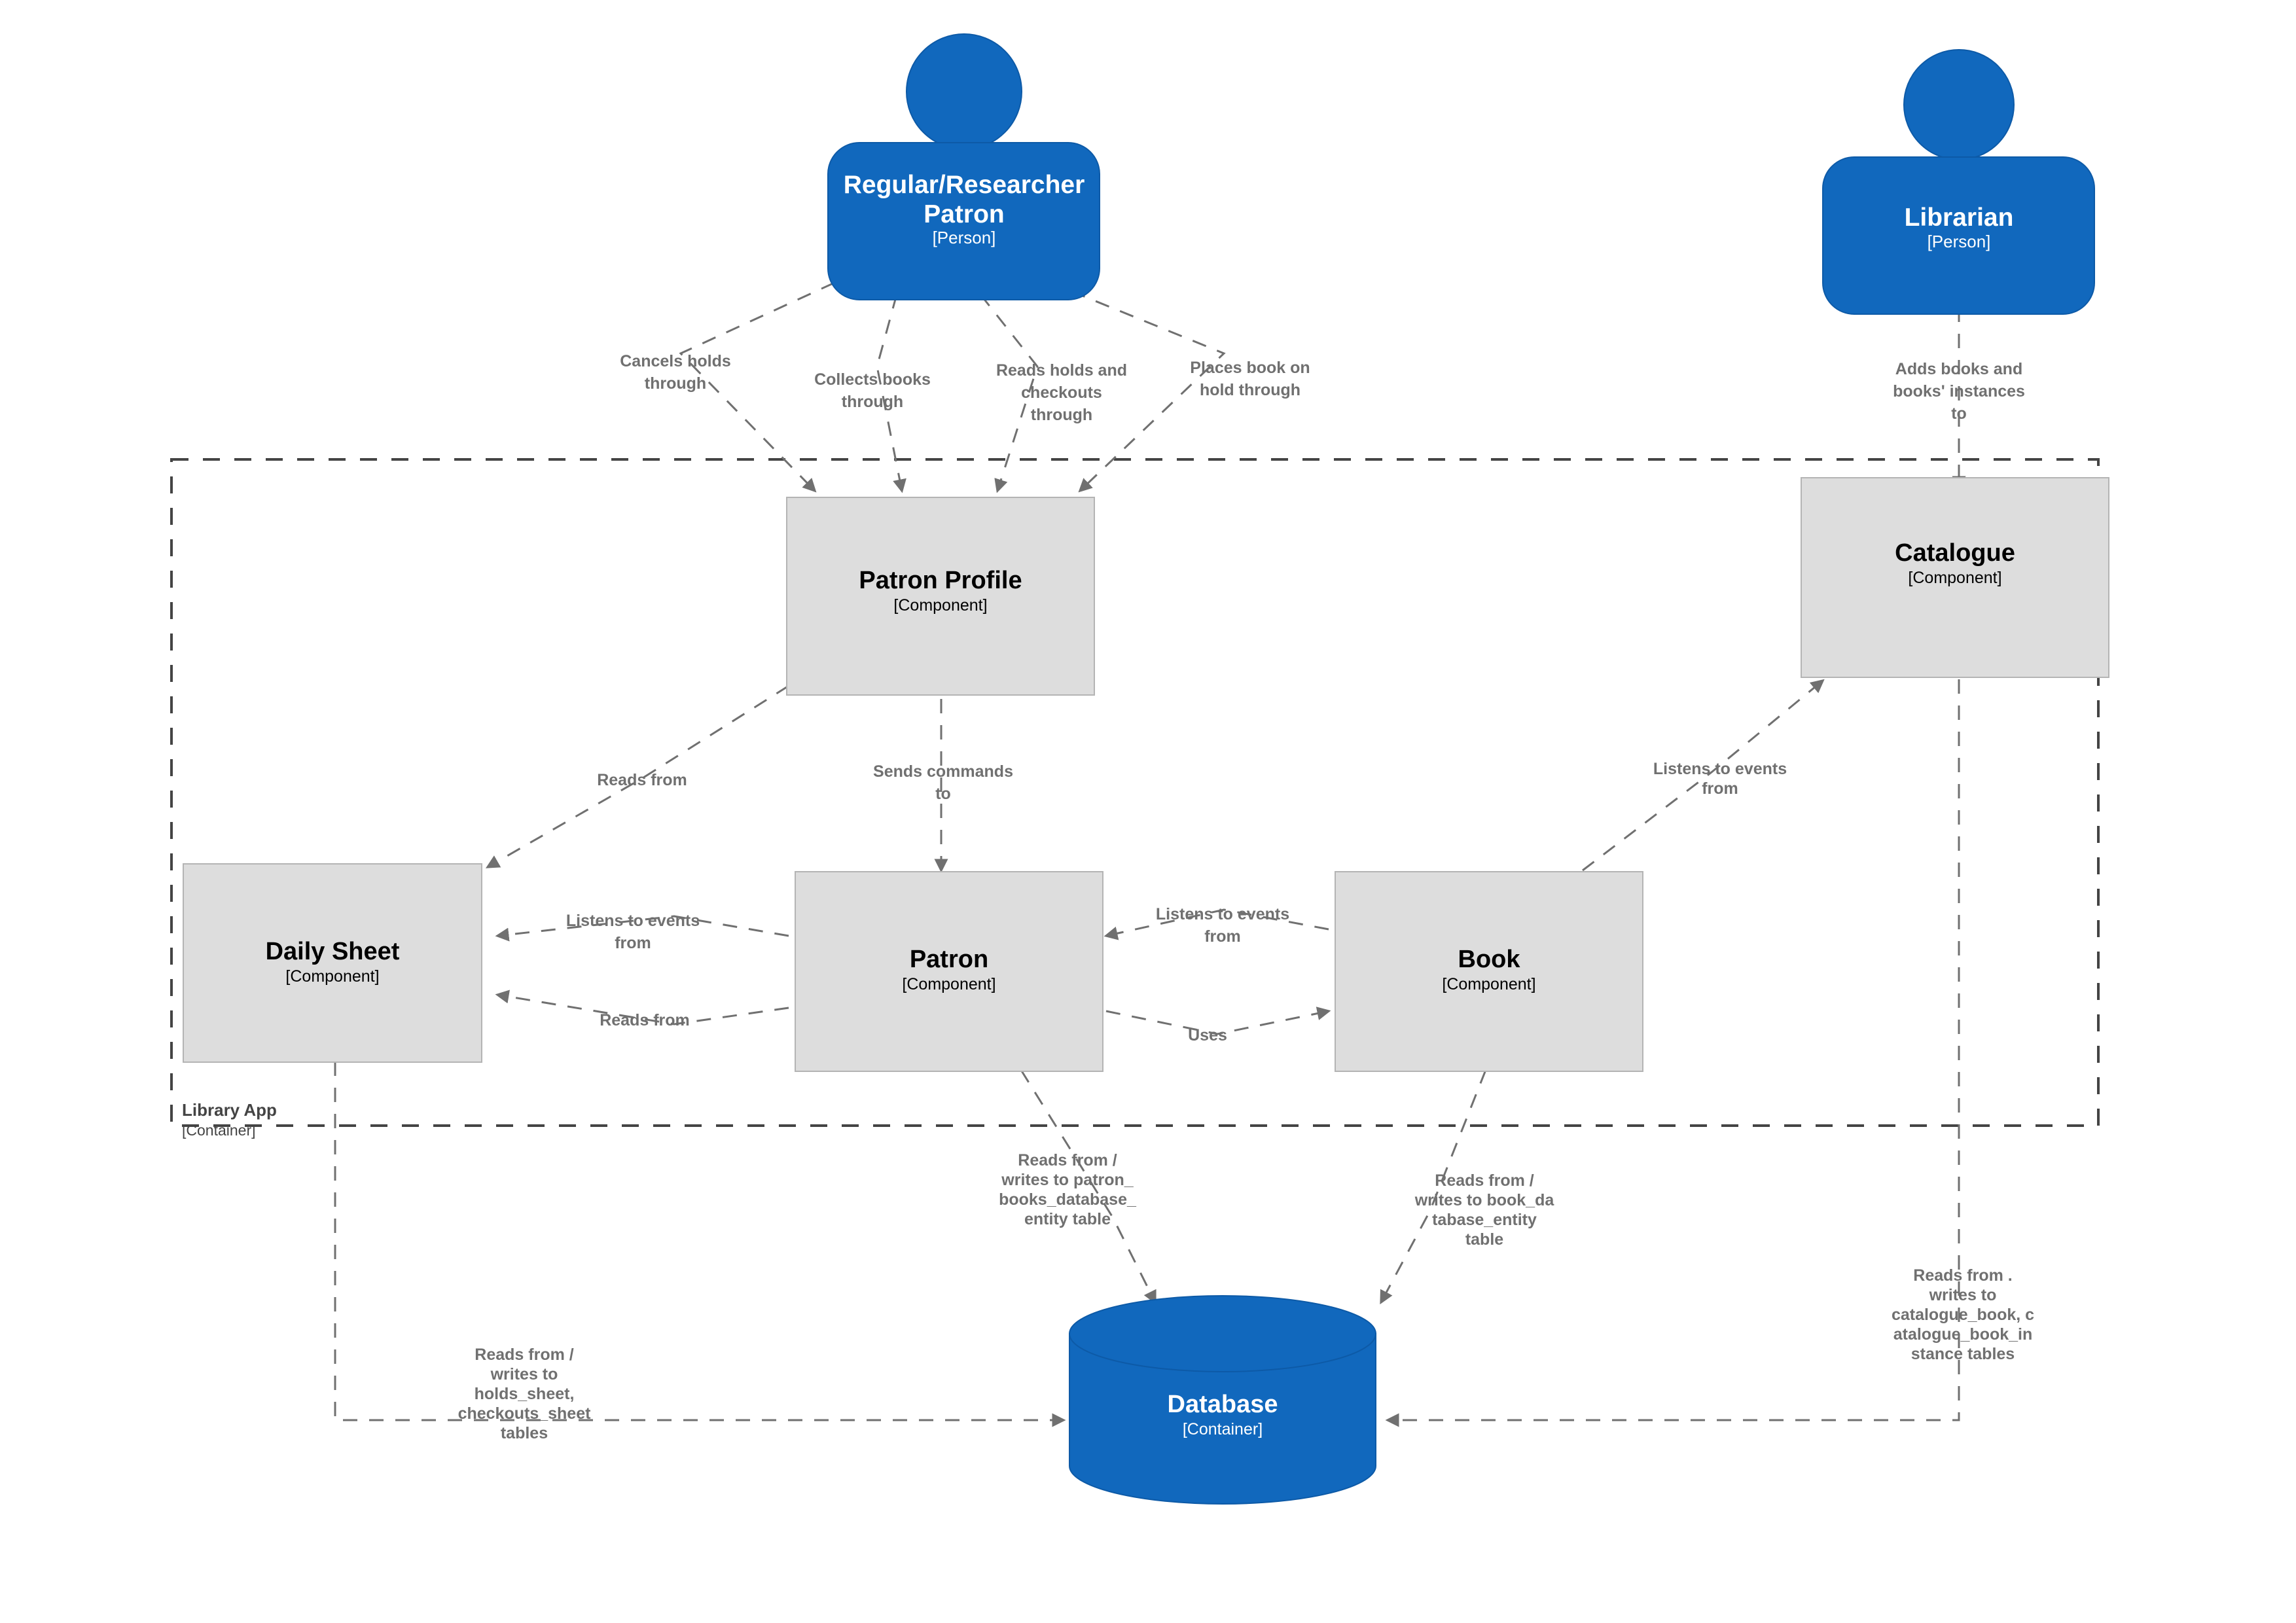 The height and width of the screenshot is (1623, 2296). I want to click on catalogue-title: Catalogue, so click(1955, 553).